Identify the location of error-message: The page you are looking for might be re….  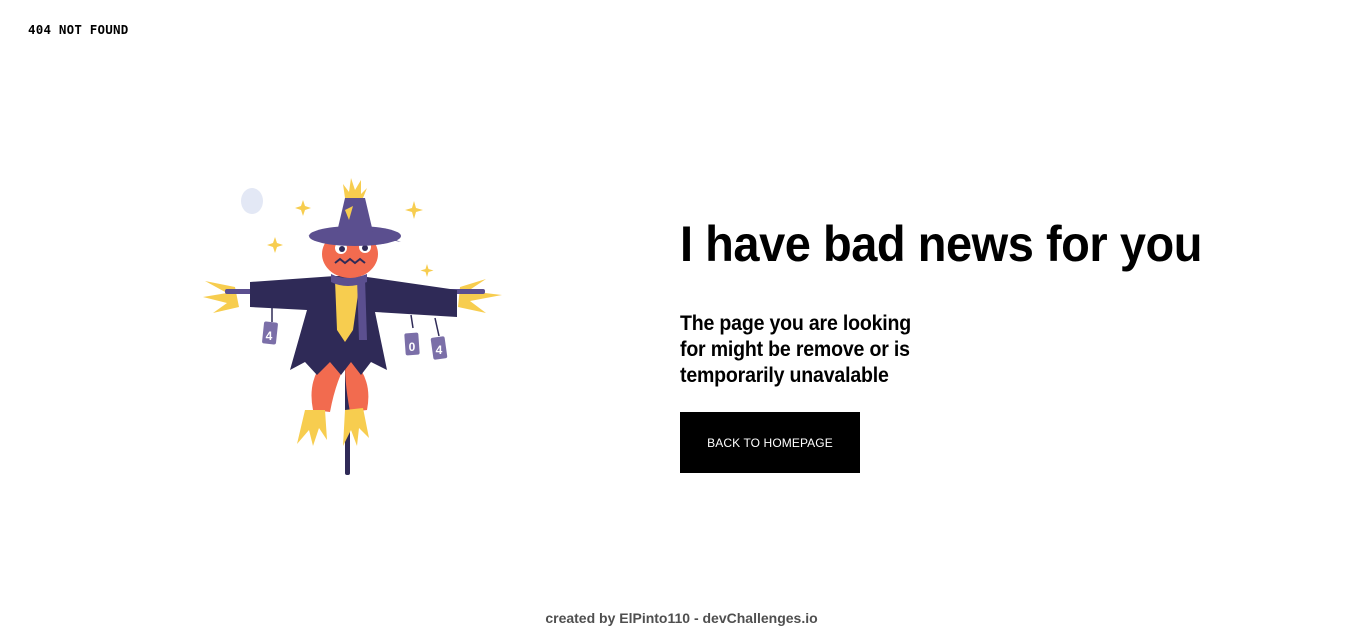
(796, 349).